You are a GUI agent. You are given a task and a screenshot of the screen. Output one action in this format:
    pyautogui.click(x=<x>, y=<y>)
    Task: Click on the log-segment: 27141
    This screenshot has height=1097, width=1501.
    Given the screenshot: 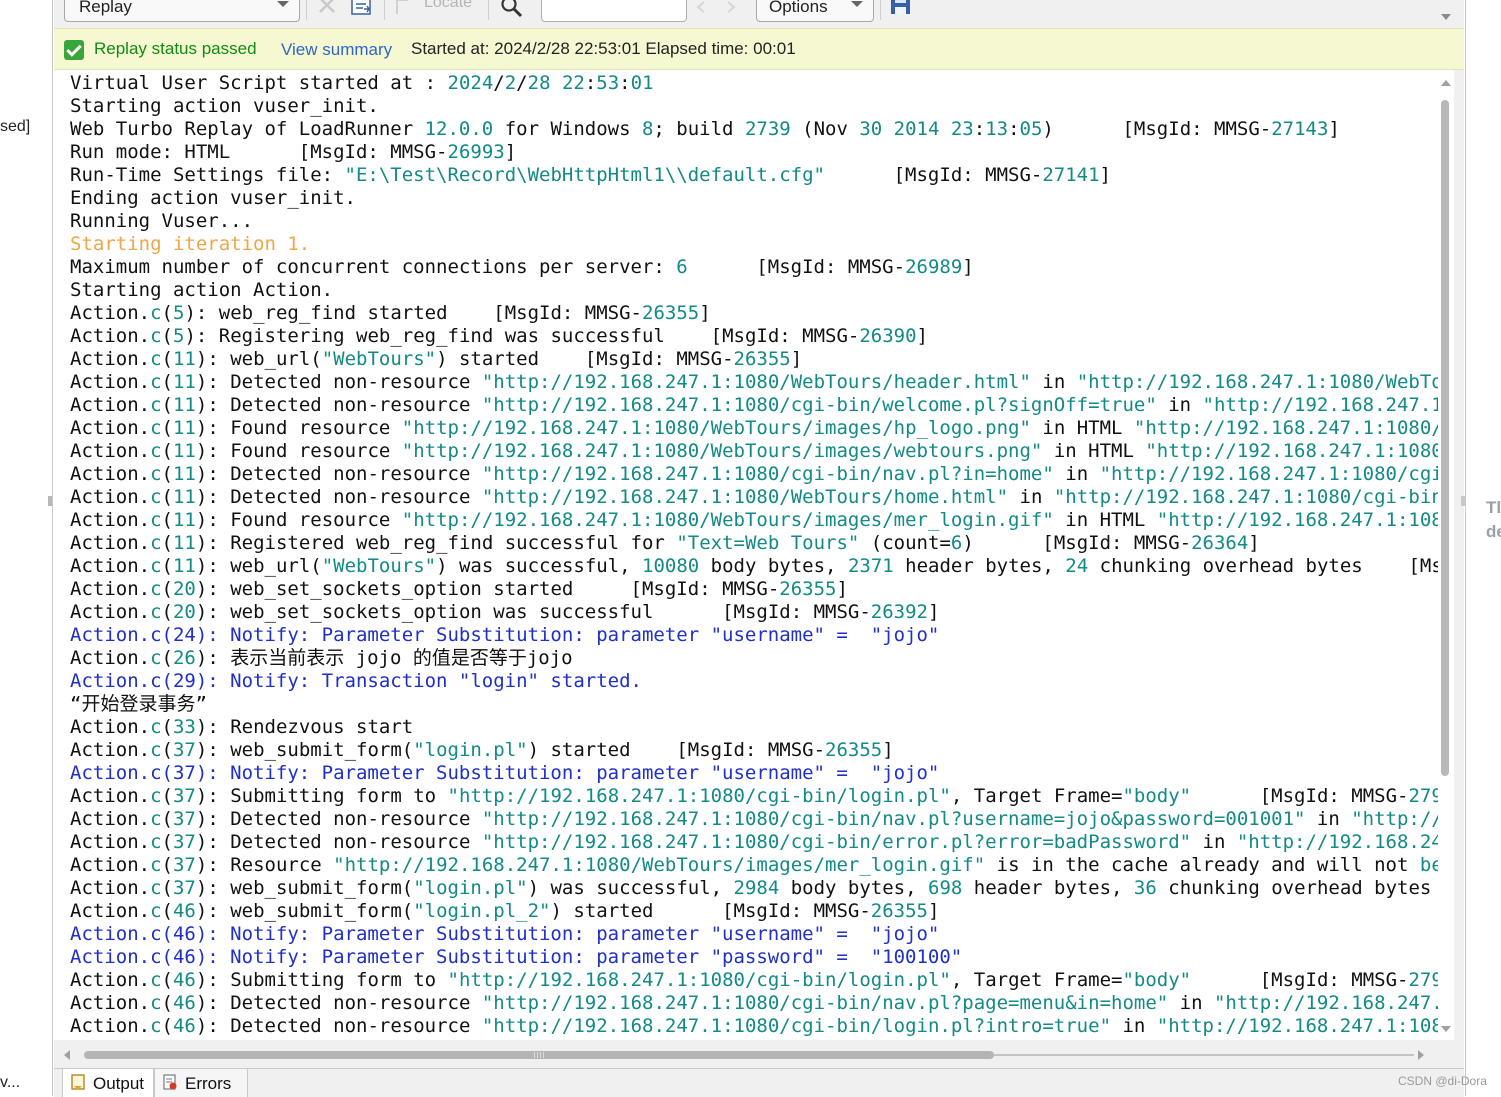 What is the action you would take?
    pyautogui.click(x=1071, y=175)
    